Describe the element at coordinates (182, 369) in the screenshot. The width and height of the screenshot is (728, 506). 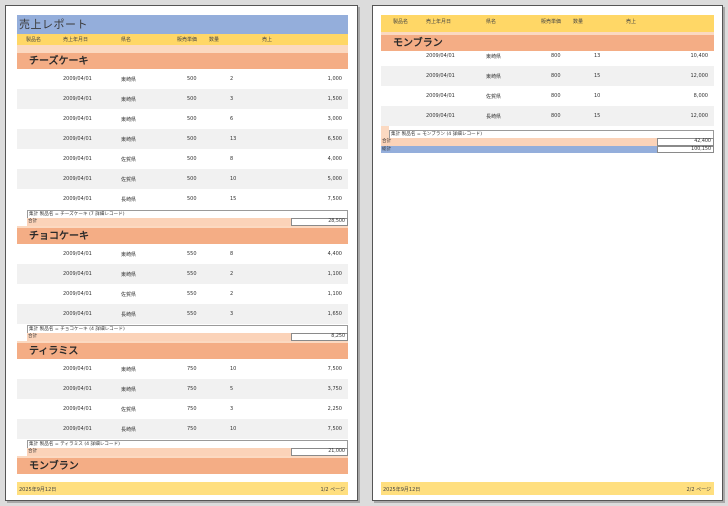
I see `table-row: 2009/04/01 東崎県 750 10 7,500` at that location.